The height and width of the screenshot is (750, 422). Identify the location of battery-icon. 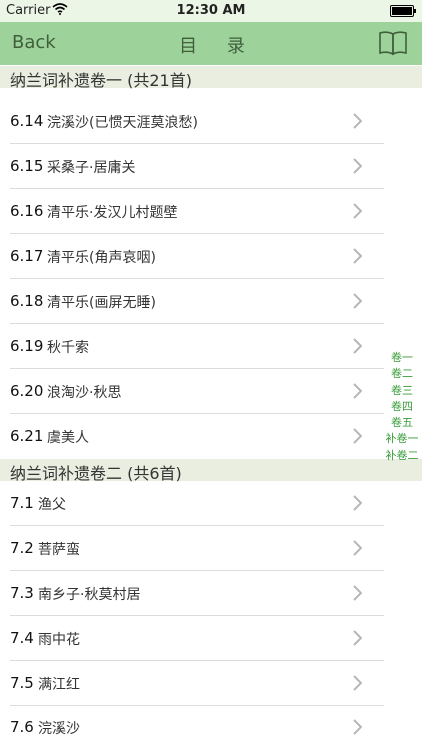
(403, 11).